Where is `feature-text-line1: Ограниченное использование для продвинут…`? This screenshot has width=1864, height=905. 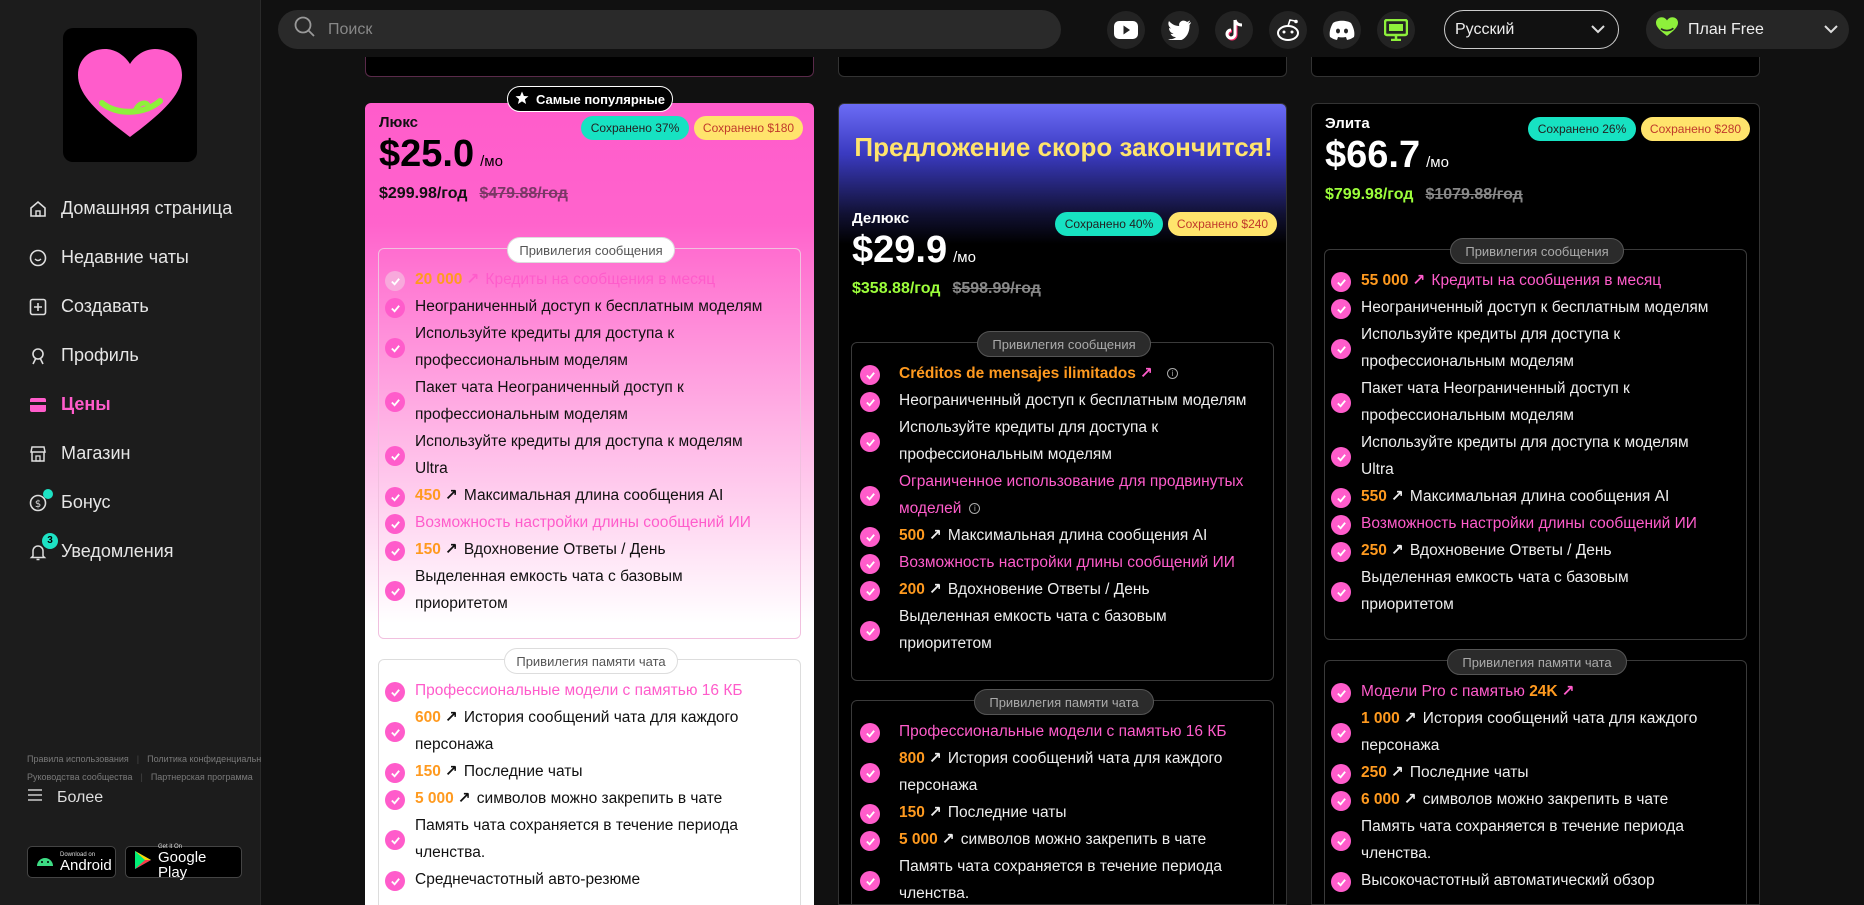
feature-text-line1: Ограниченное использование для продвинут… is located at coordinates (1071, 481).